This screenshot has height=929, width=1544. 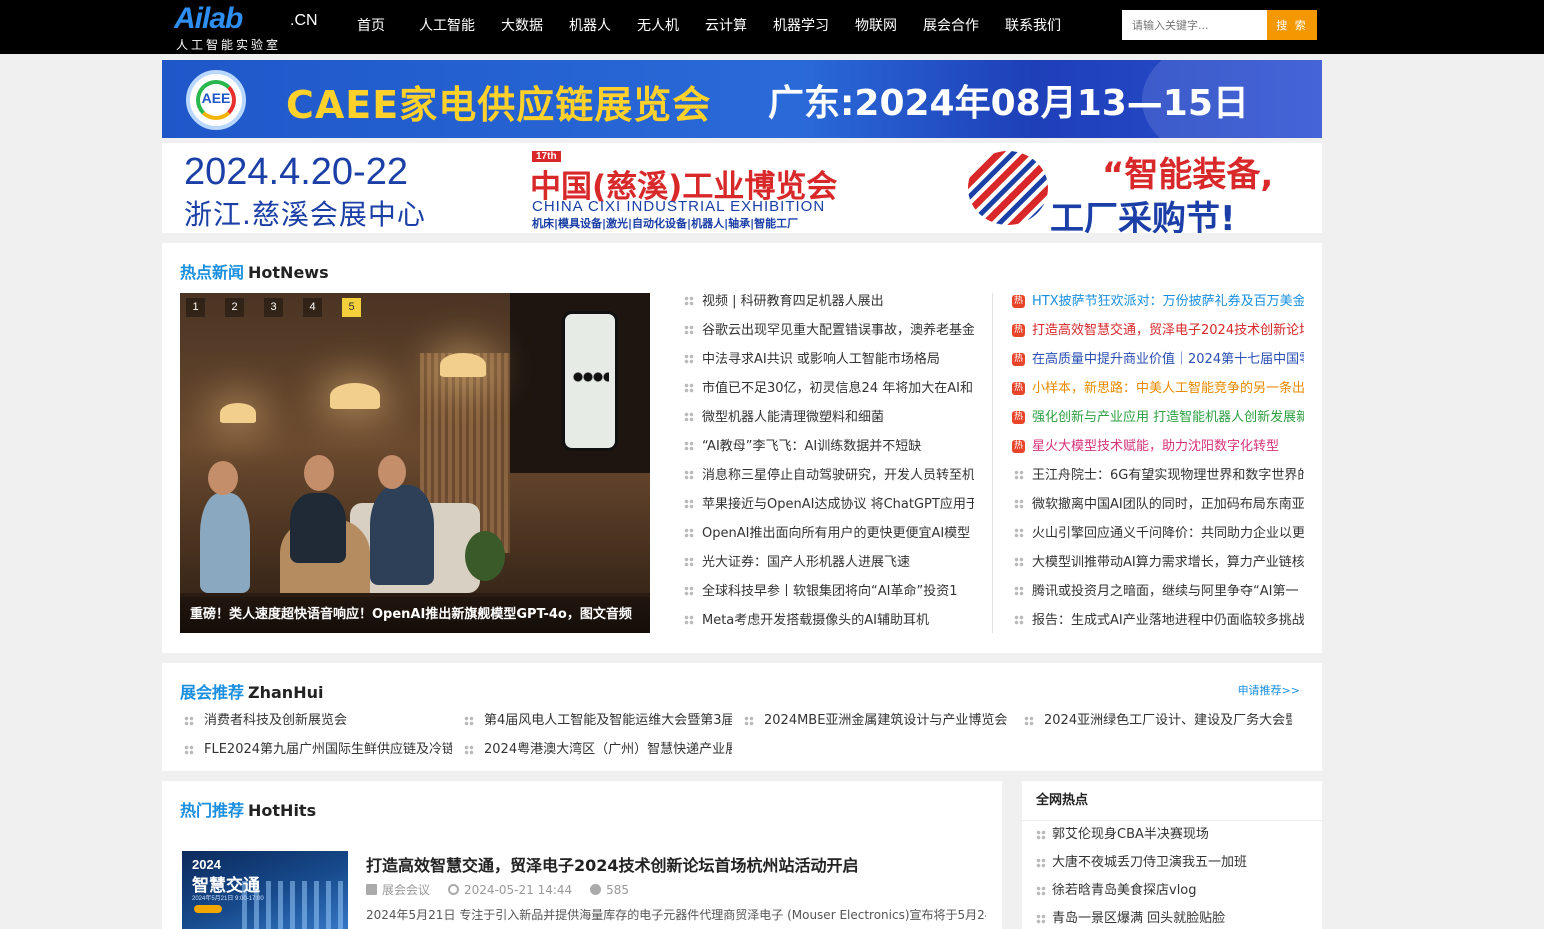 I want to click on nav-item-iot: 物联网, so click(x=876, y=27).